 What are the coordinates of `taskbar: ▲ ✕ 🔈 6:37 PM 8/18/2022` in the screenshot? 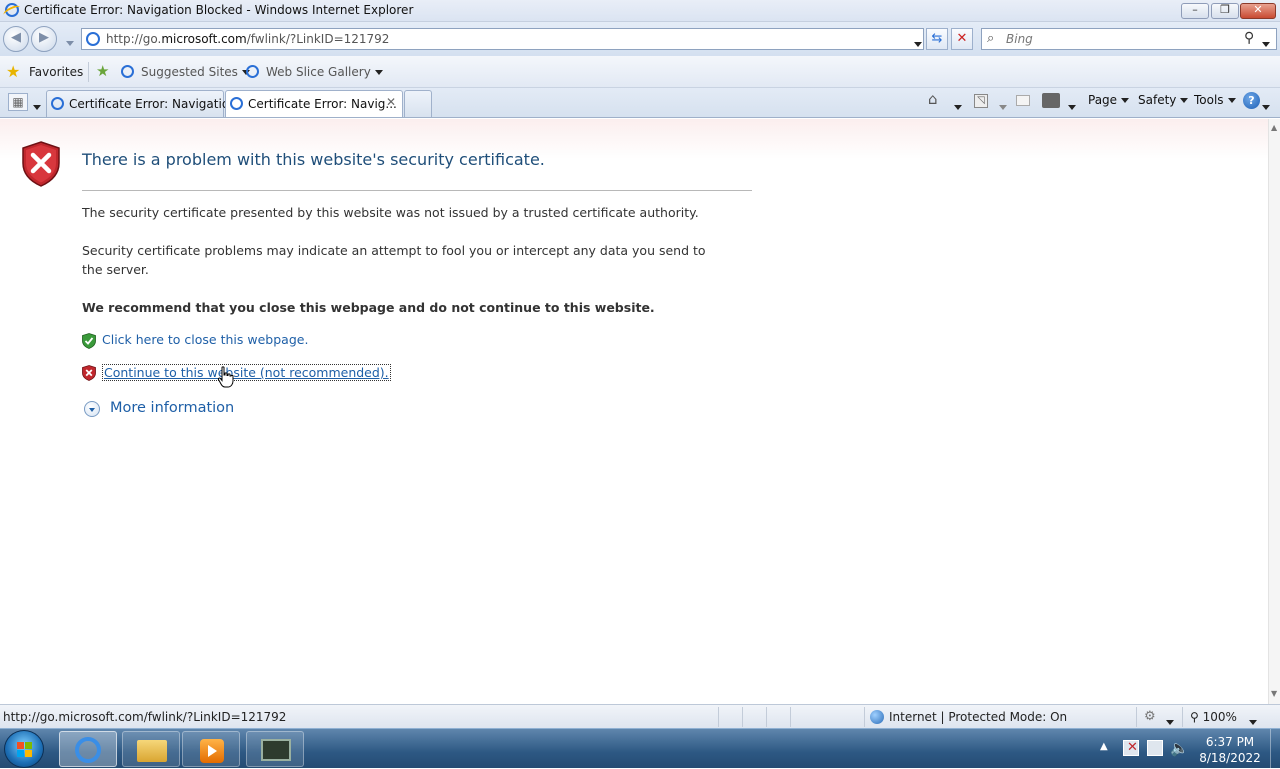 It's located at (640, 748).